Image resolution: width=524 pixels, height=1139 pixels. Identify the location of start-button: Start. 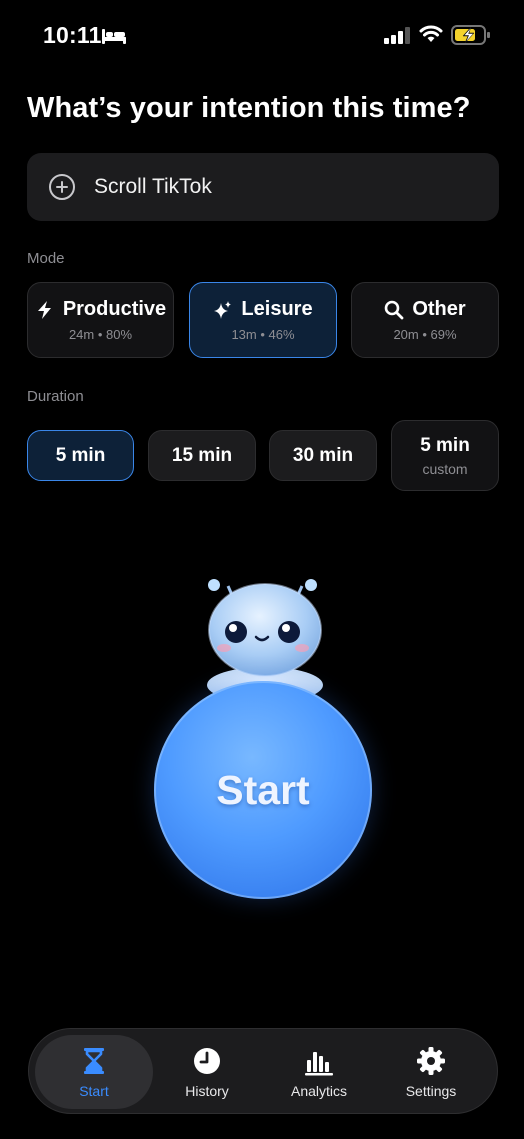
(263, 790).